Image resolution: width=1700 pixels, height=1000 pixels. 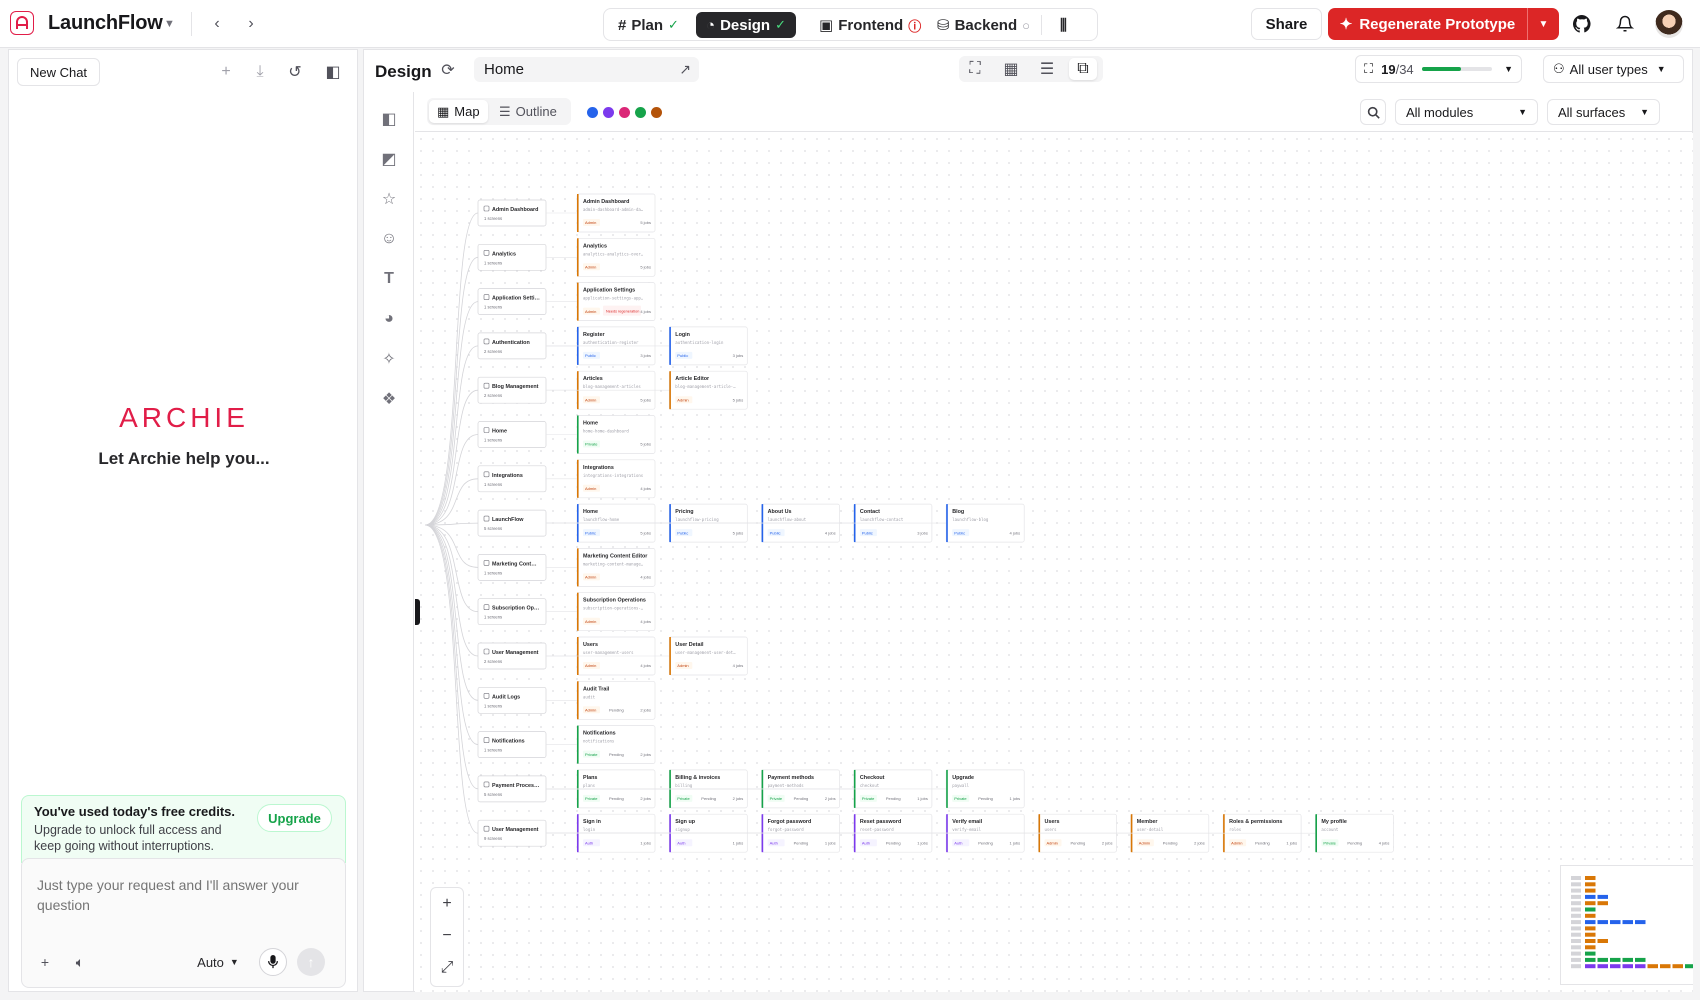 What do you see at coordinates (260, 72) in the screenshot?
I see `download-icon: ⤓` at bounding box center [260, 72].